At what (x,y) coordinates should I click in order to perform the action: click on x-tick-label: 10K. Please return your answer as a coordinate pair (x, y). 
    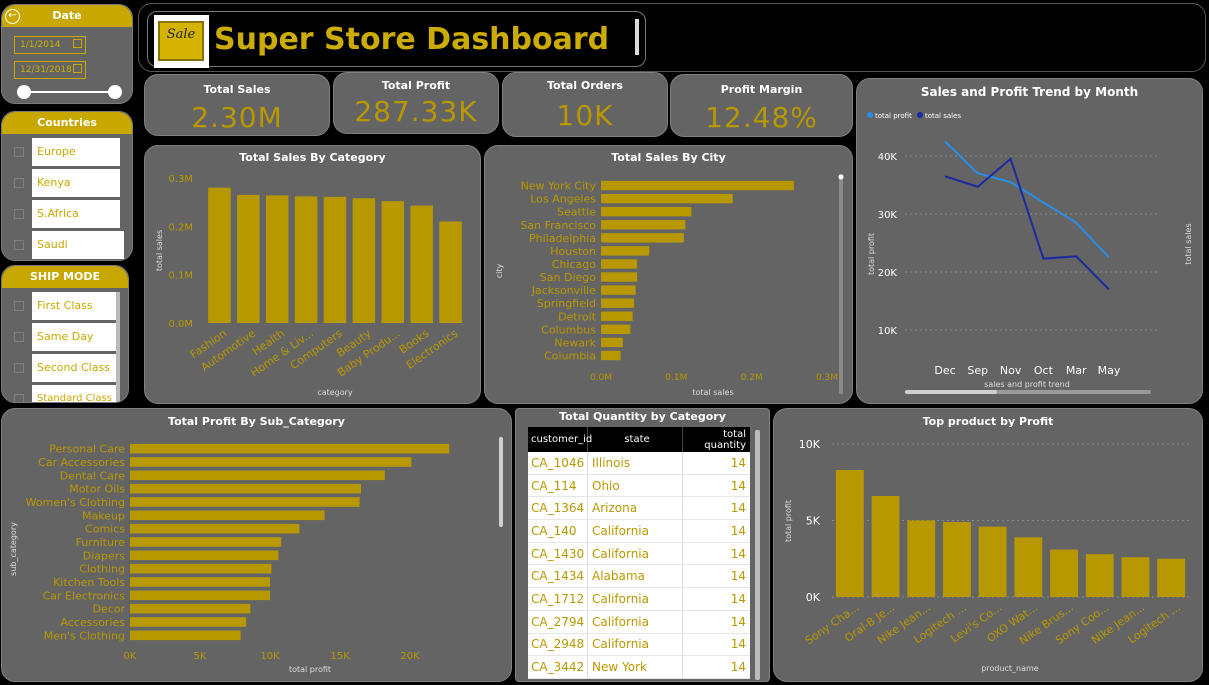
    Looking at the image, I should click on (270, 656).